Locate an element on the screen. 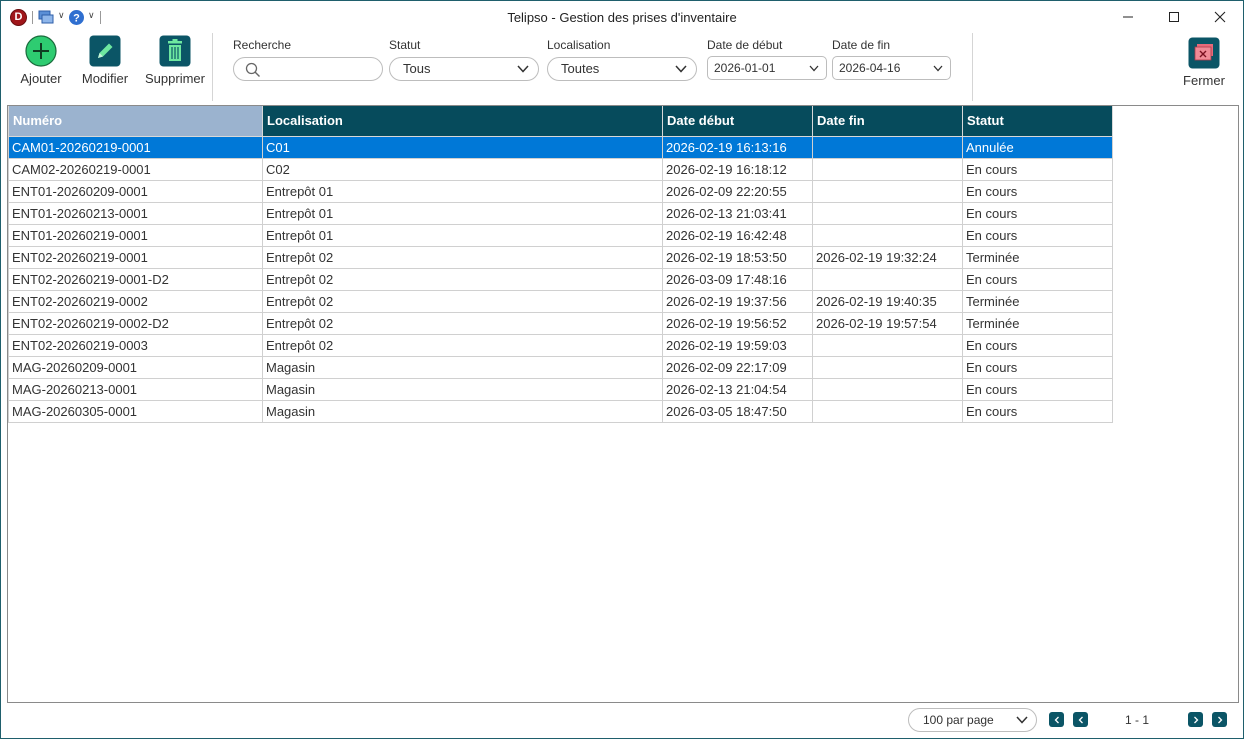 This screenshot has height=739, width=1244. next-page-button is located at coordinates (1195, 719).